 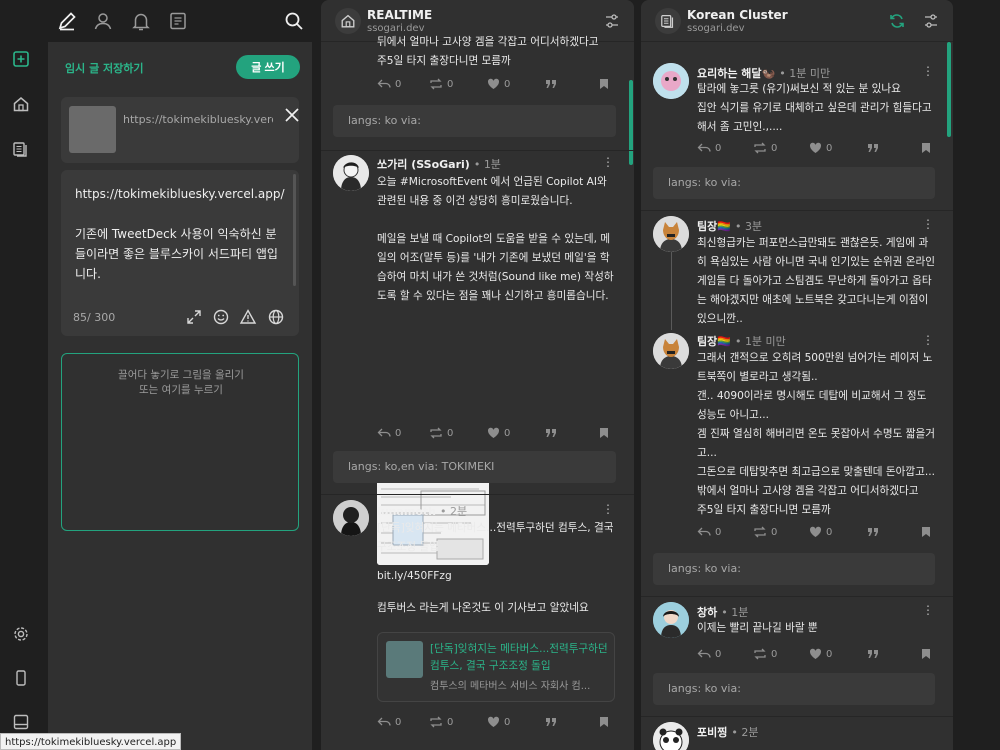 What do you see at coordinates (400, 15) in the screenshot?
I see `column-title: REALTIME` at bounding box center [400, 15].